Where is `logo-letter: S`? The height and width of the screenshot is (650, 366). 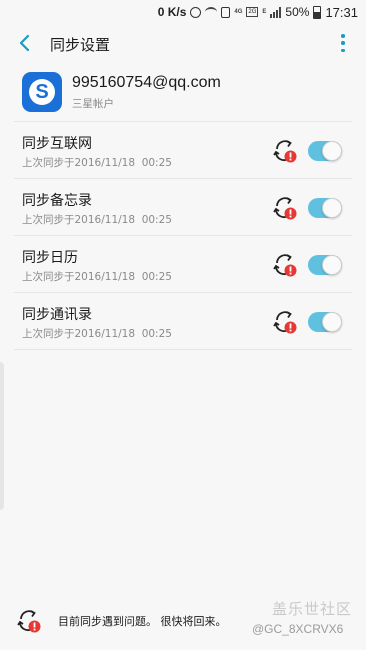
logo-letter: S is located at coordinates (42, 92).